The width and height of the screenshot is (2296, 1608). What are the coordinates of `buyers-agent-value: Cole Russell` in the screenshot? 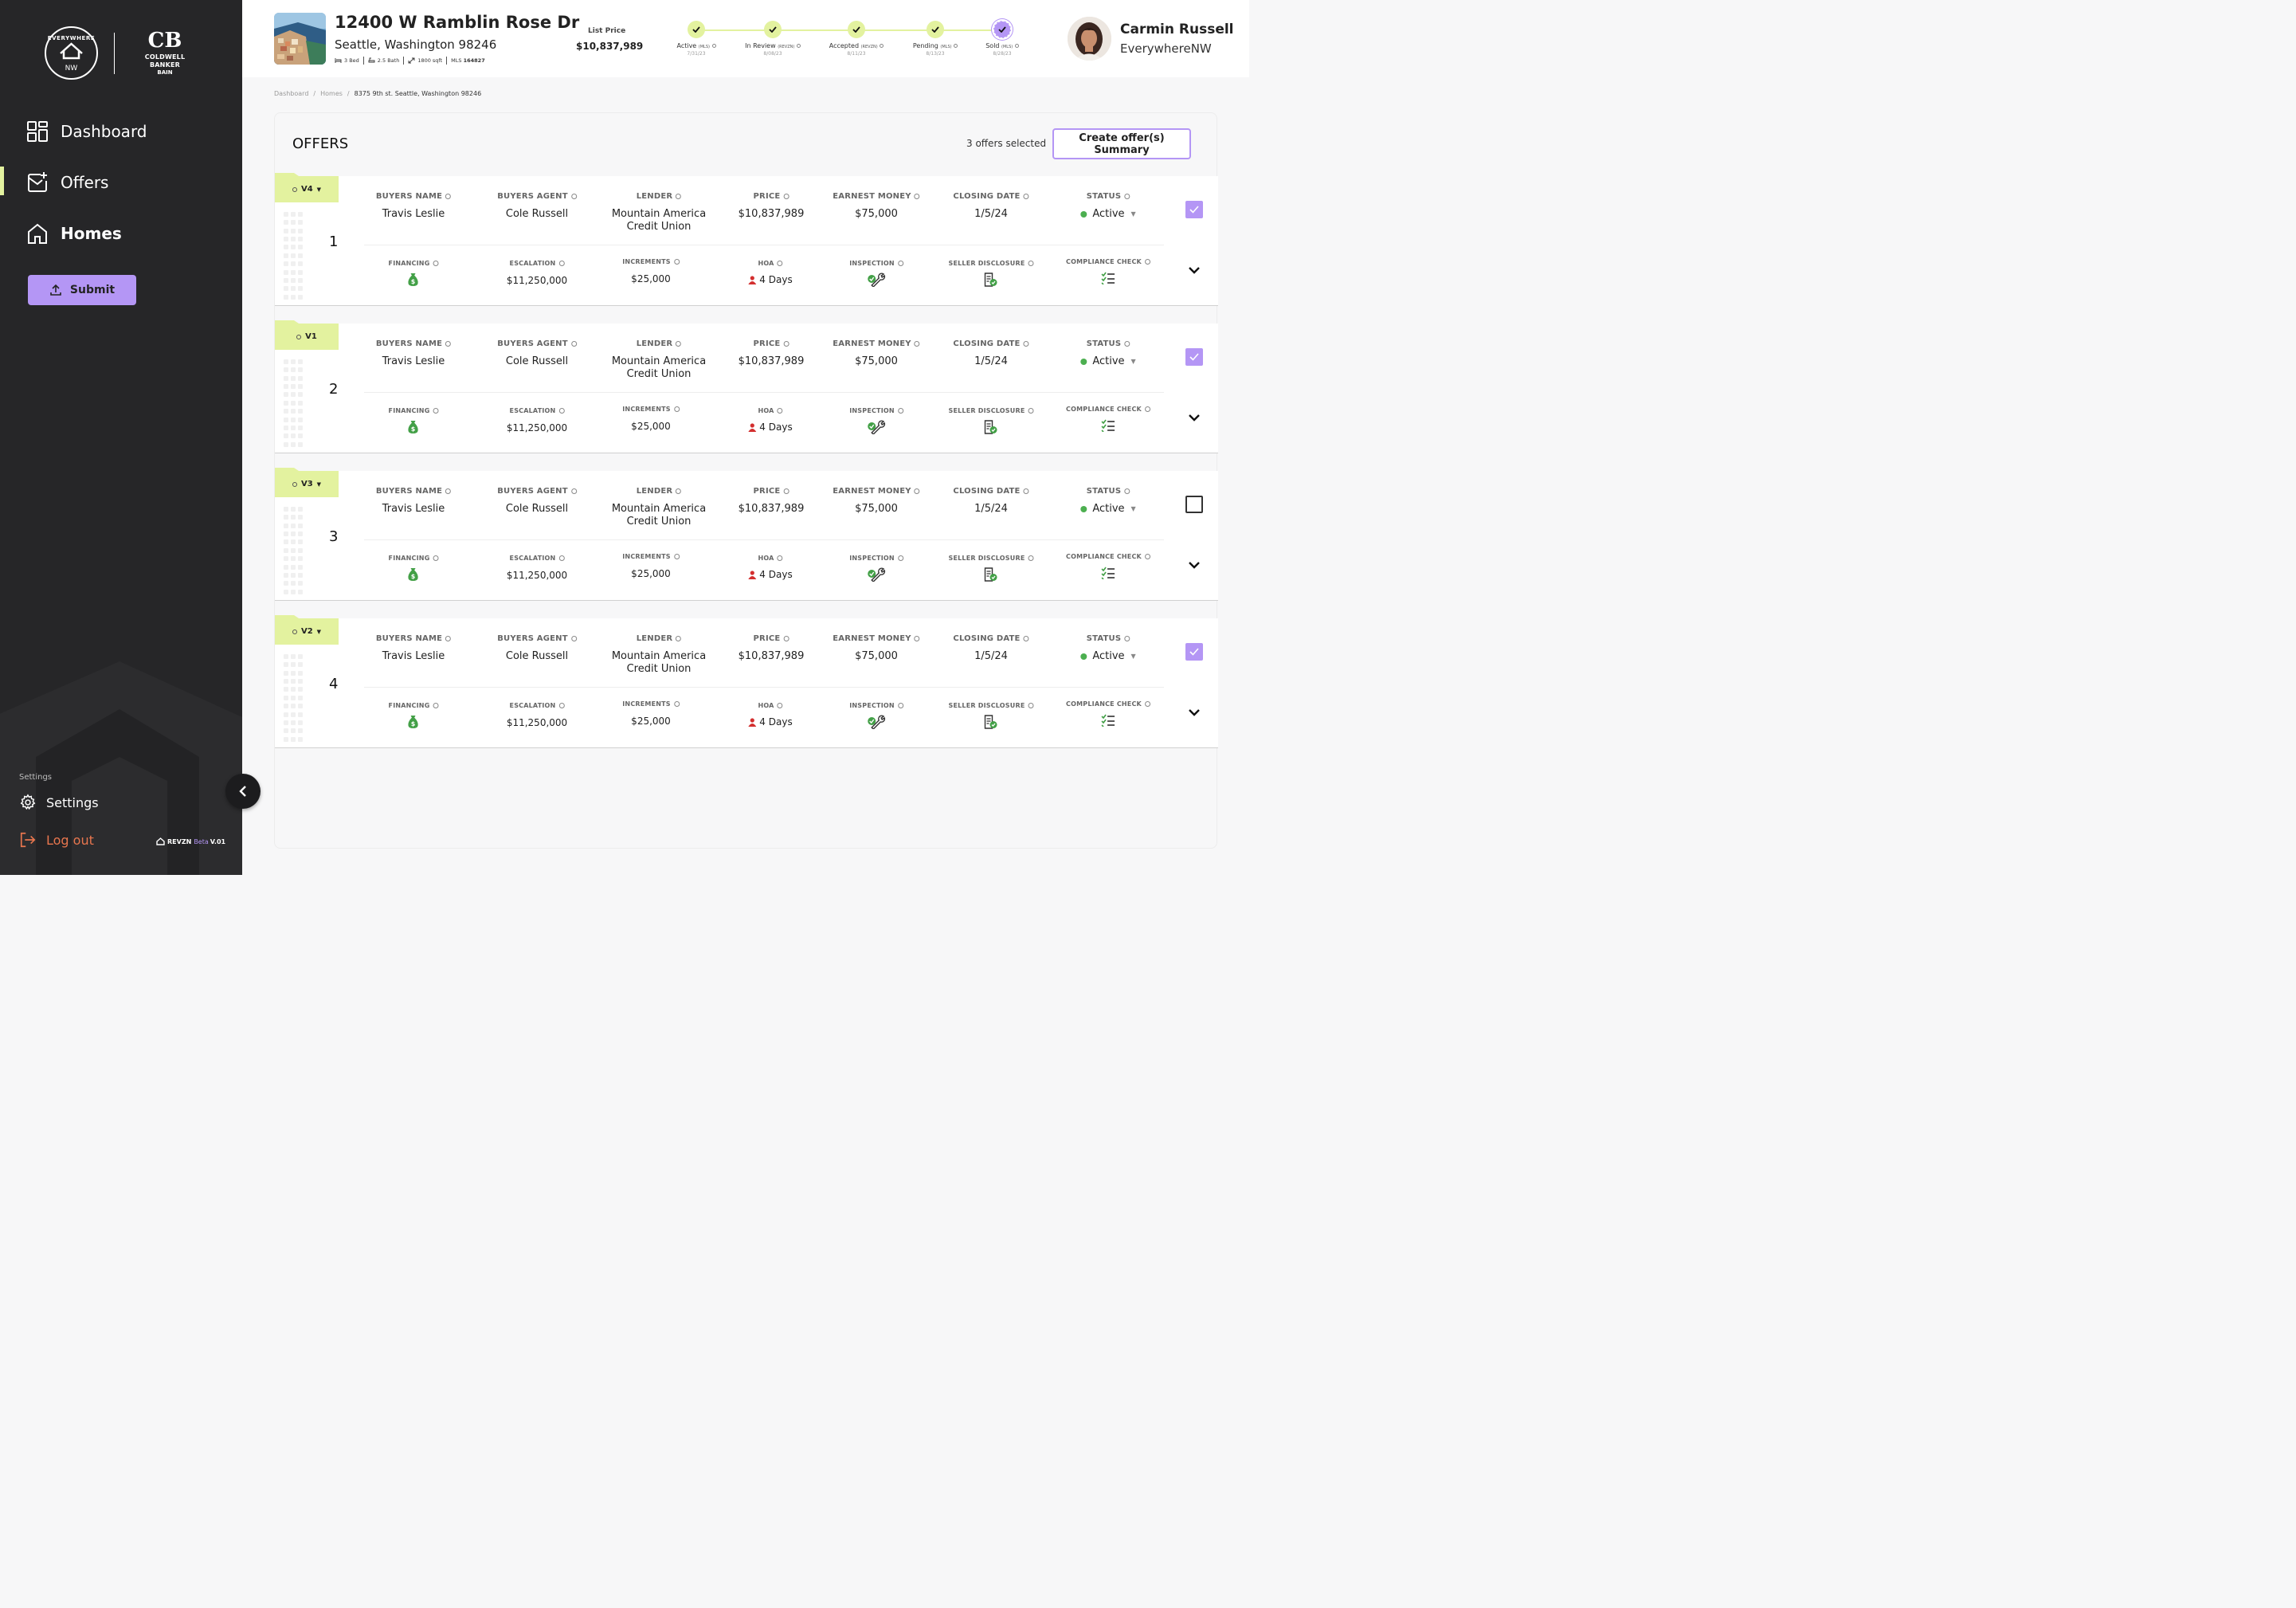 It's located at (537, 656).